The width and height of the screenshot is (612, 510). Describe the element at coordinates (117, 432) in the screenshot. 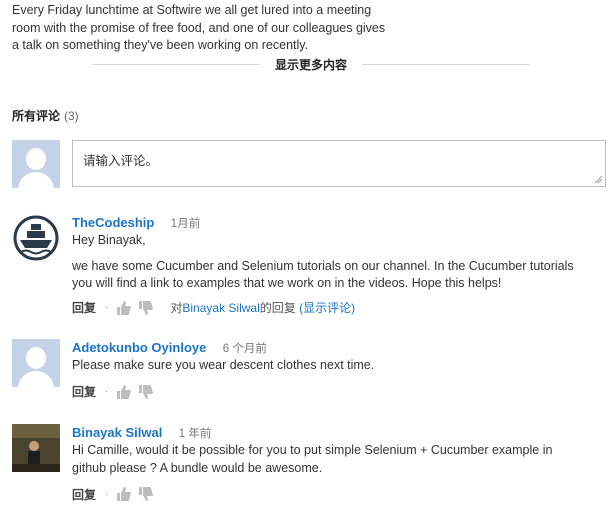

I see `comment-author: Binayak Silwal` at that location.